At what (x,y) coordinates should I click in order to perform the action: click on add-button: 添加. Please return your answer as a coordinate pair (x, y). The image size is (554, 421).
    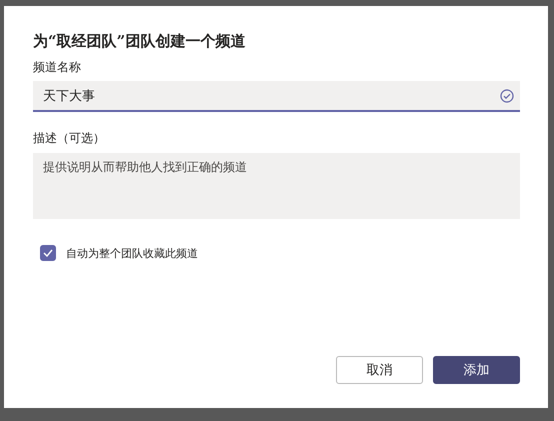
    Looking at the image, I should click on (476, 370).